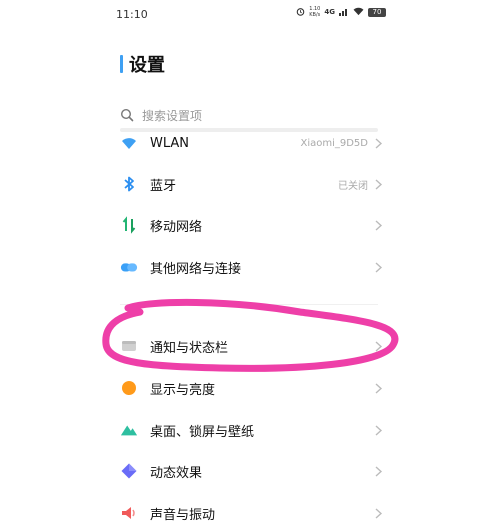 The width and height of the screenshot is (500, 532). I want to click on search-placeholder: 搜索设置项, so click(172, 115).